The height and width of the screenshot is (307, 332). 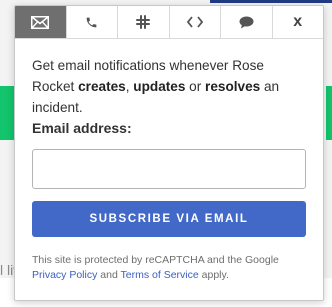 What do you see at coordinates (109, 275) in the screenshot?
I see `legal-text-and: and` at bounding box center [109, 275].